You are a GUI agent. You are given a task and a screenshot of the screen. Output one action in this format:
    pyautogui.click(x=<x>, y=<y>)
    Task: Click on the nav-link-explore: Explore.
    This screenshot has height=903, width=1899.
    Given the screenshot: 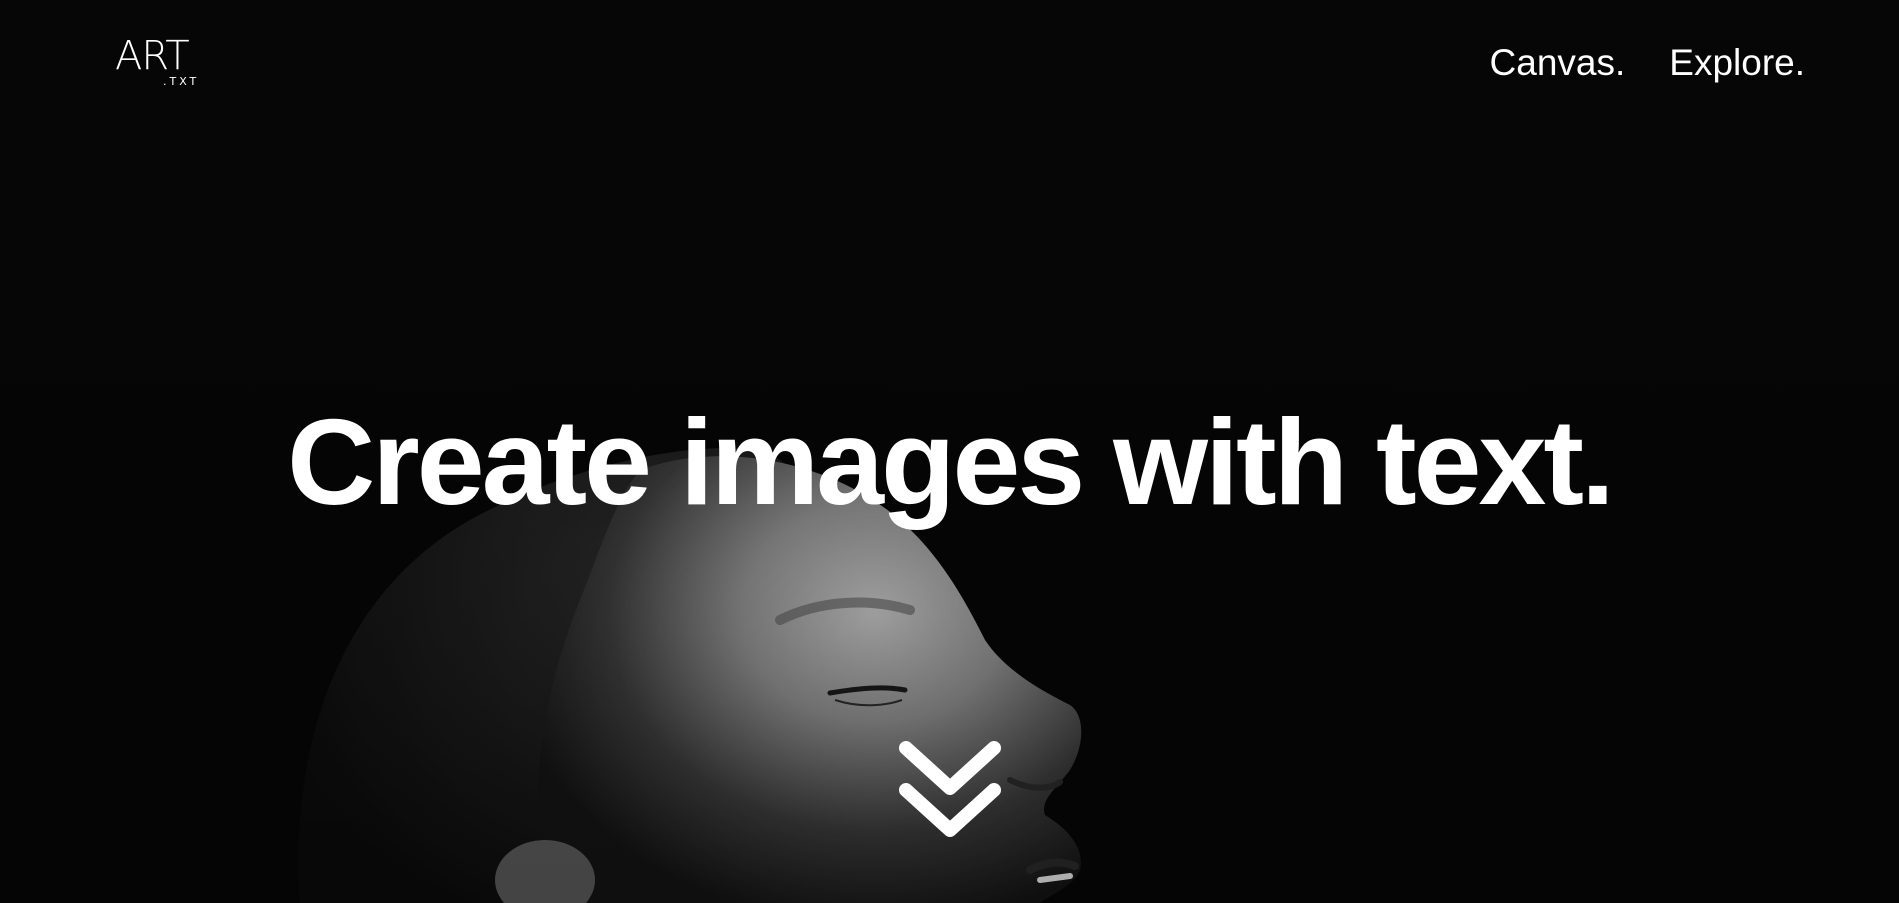 What is the action you would take?
    pyautogui.click(x=1737, y=63)
    